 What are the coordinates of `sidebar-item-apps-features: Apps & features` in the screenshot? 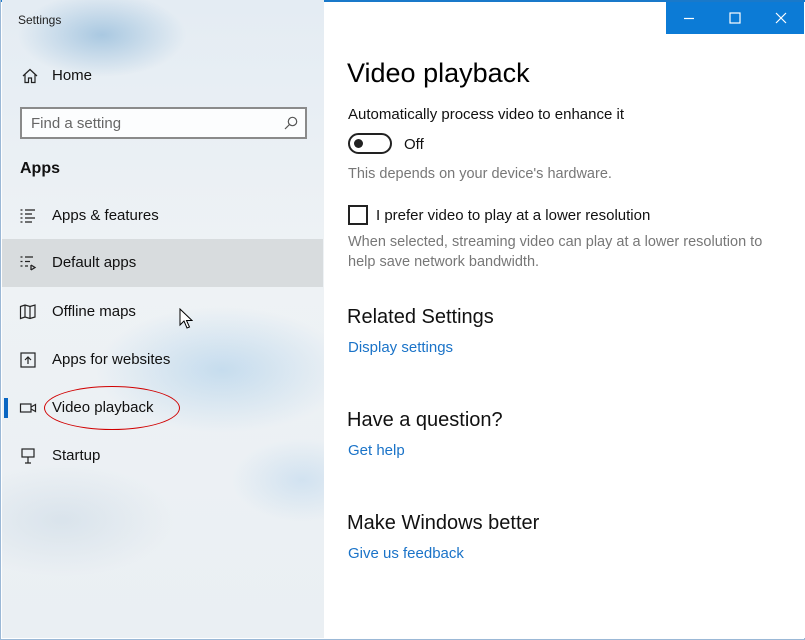 It's located at (162, 216).